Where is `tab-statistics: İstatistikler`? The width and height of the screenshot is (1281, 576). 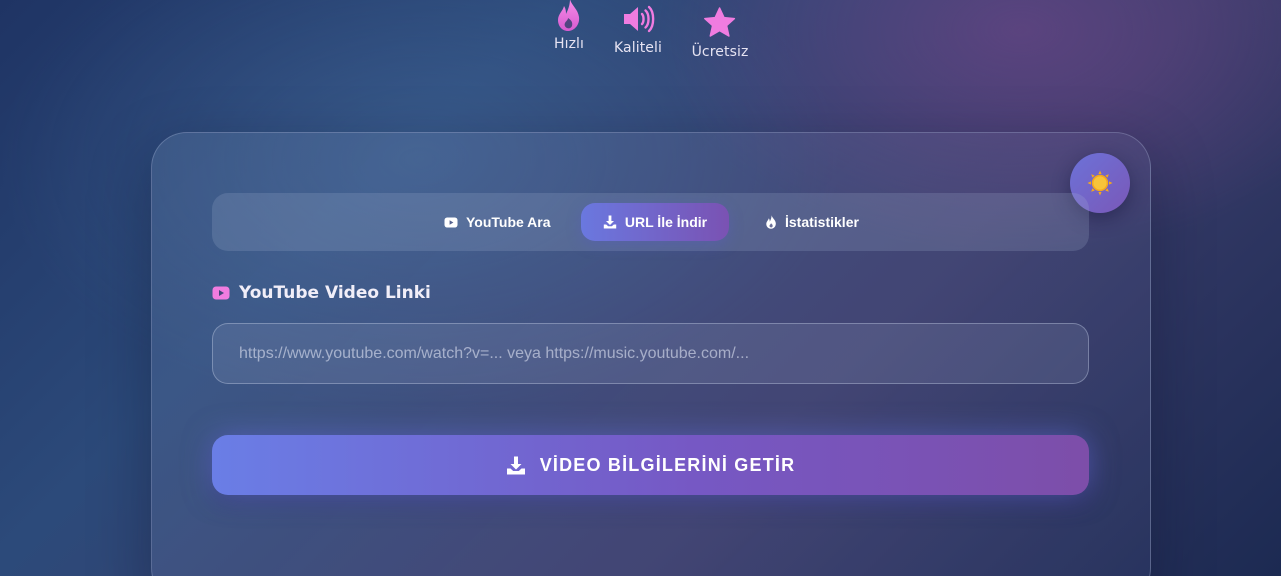 tab-statistics: İstatistikler is located at coordinates (812, 222).